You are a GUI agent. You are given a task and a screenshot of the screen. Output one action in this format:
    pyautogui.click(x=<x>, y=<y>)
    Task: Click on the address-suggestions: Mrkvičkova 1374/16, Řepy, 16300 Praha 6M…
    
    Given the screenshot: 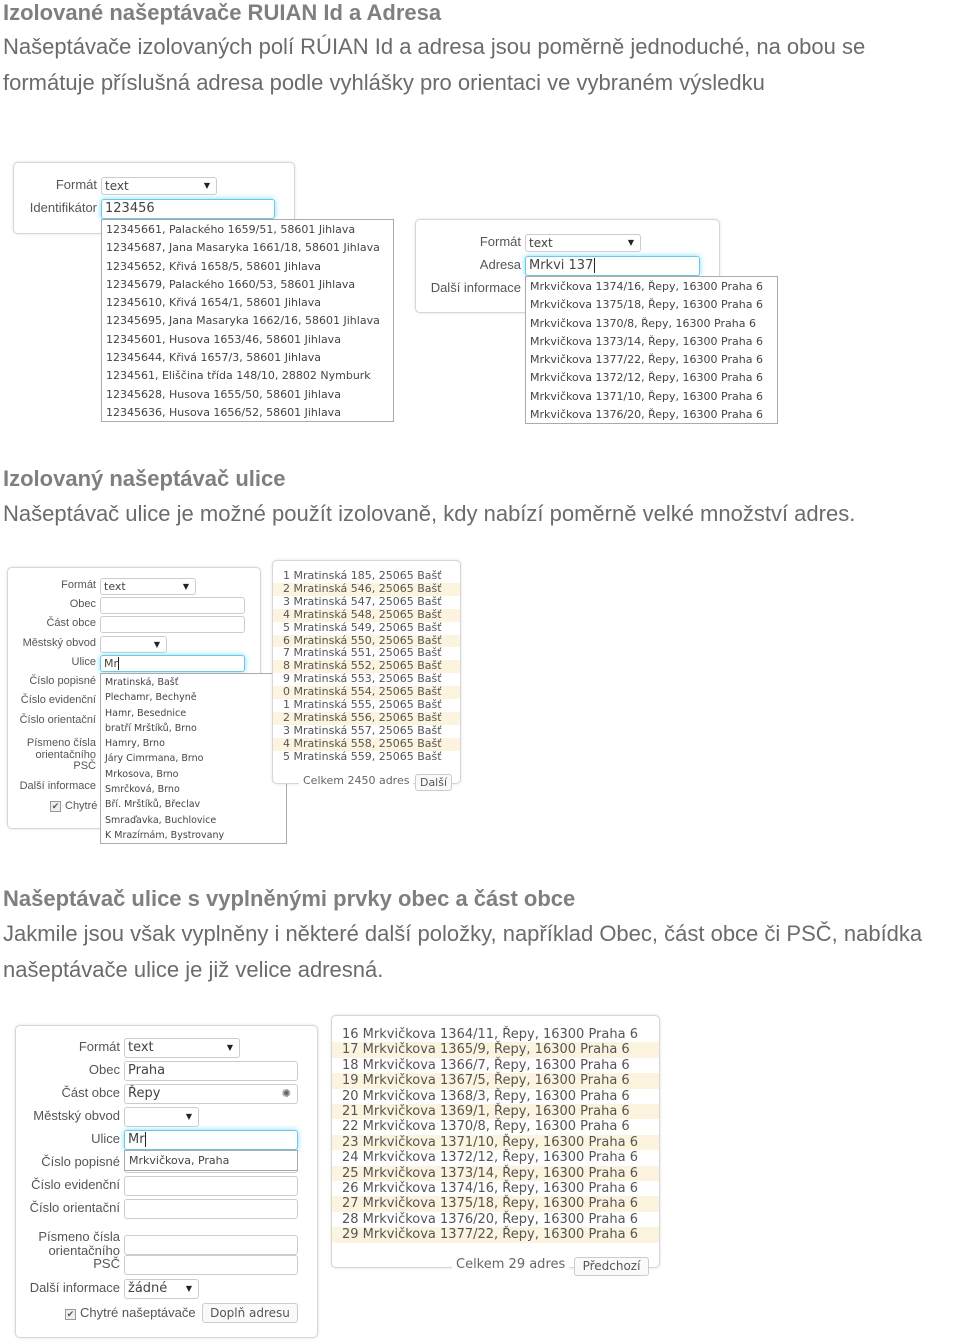 What is the action you would take?
    pyautogui.click(x=651, y=350)
    